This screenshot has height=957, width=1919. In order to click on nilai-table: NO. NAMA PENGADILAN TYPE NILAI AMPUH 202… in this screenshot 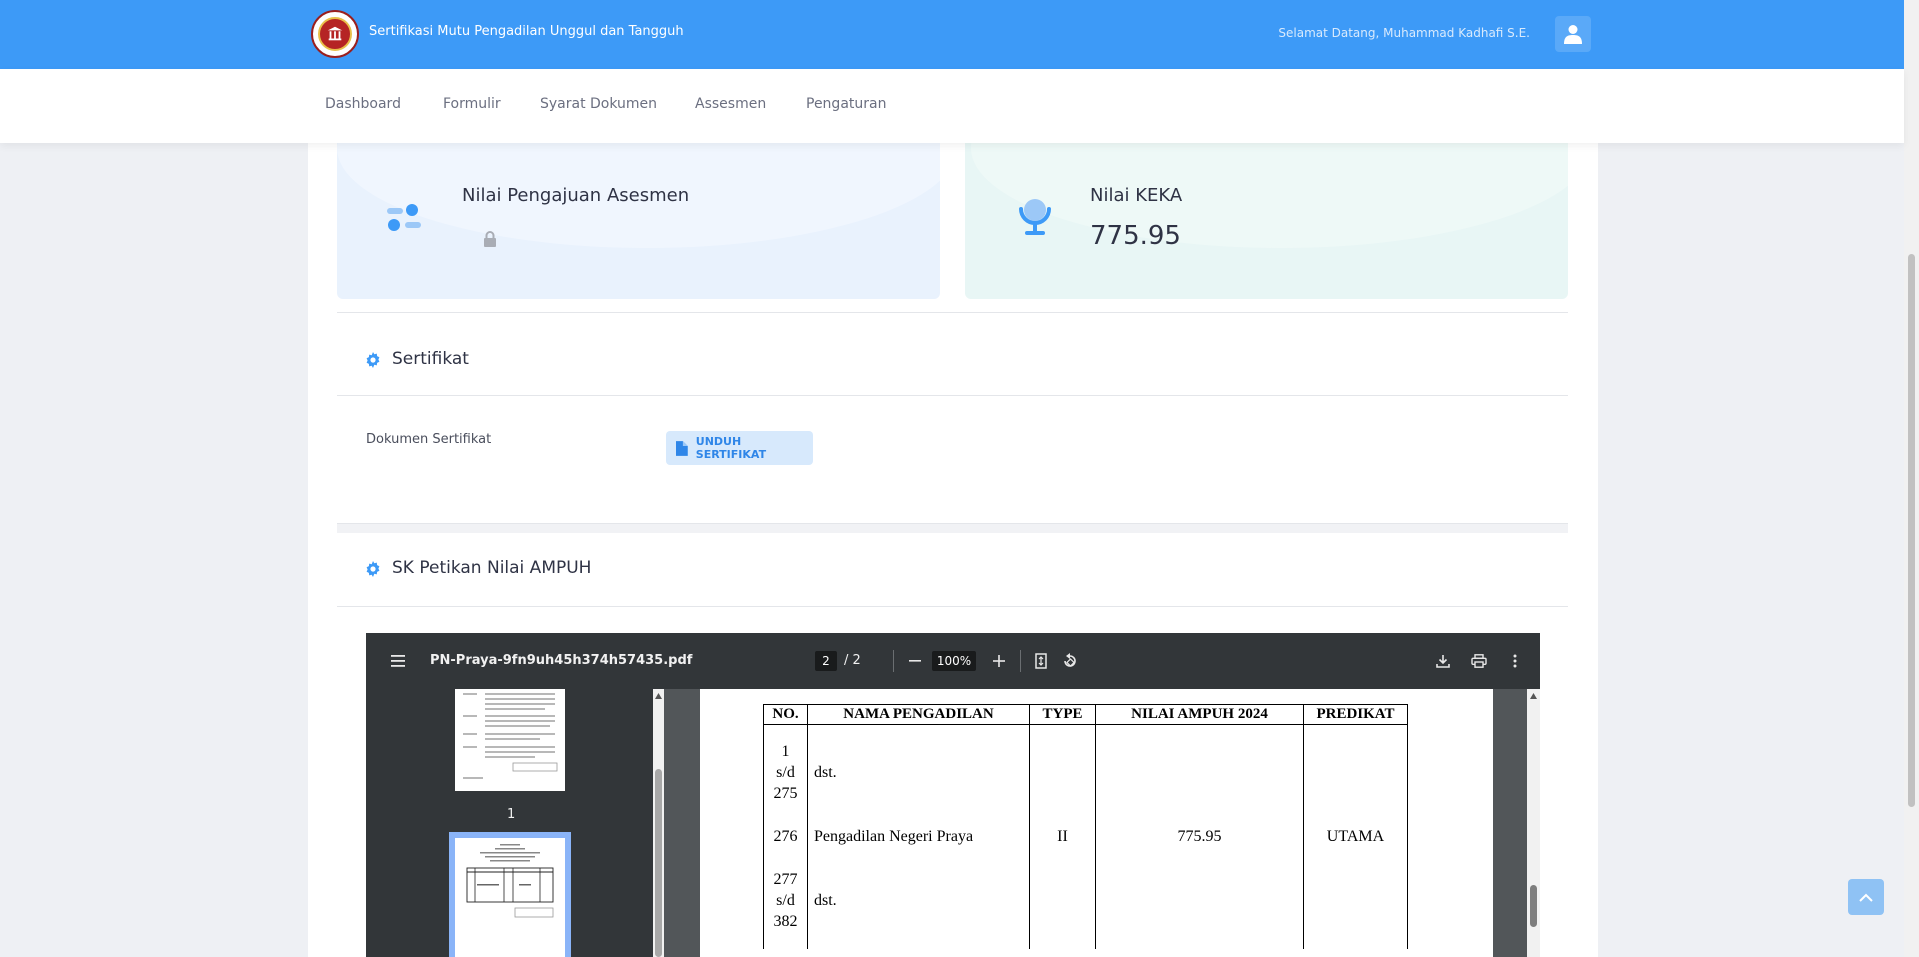, I will do `click(1085, 826)`.